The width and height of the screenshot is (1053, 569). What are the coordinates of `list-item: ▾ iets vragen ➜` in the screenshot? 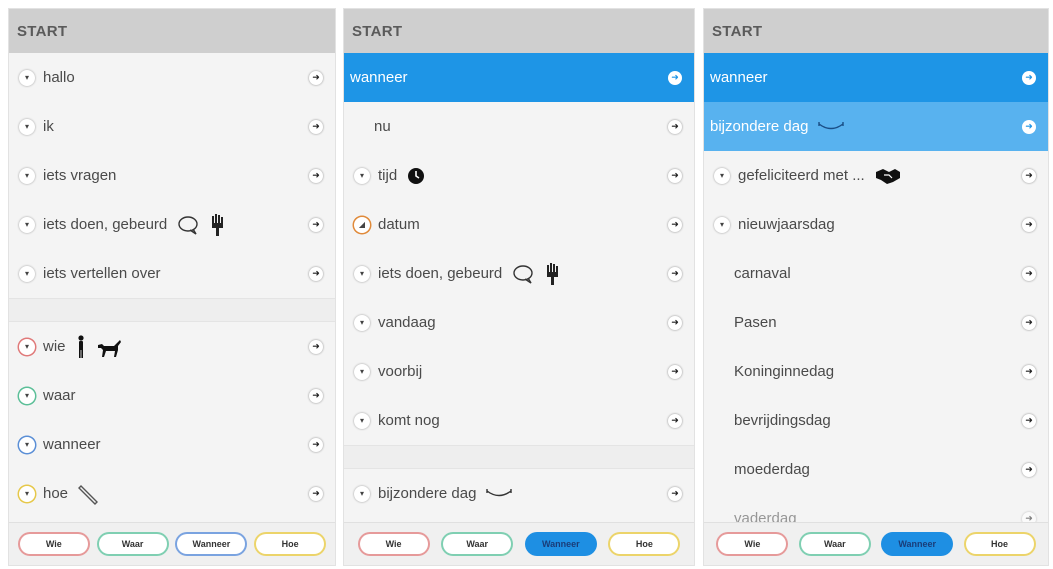 It's located at (172, 175).